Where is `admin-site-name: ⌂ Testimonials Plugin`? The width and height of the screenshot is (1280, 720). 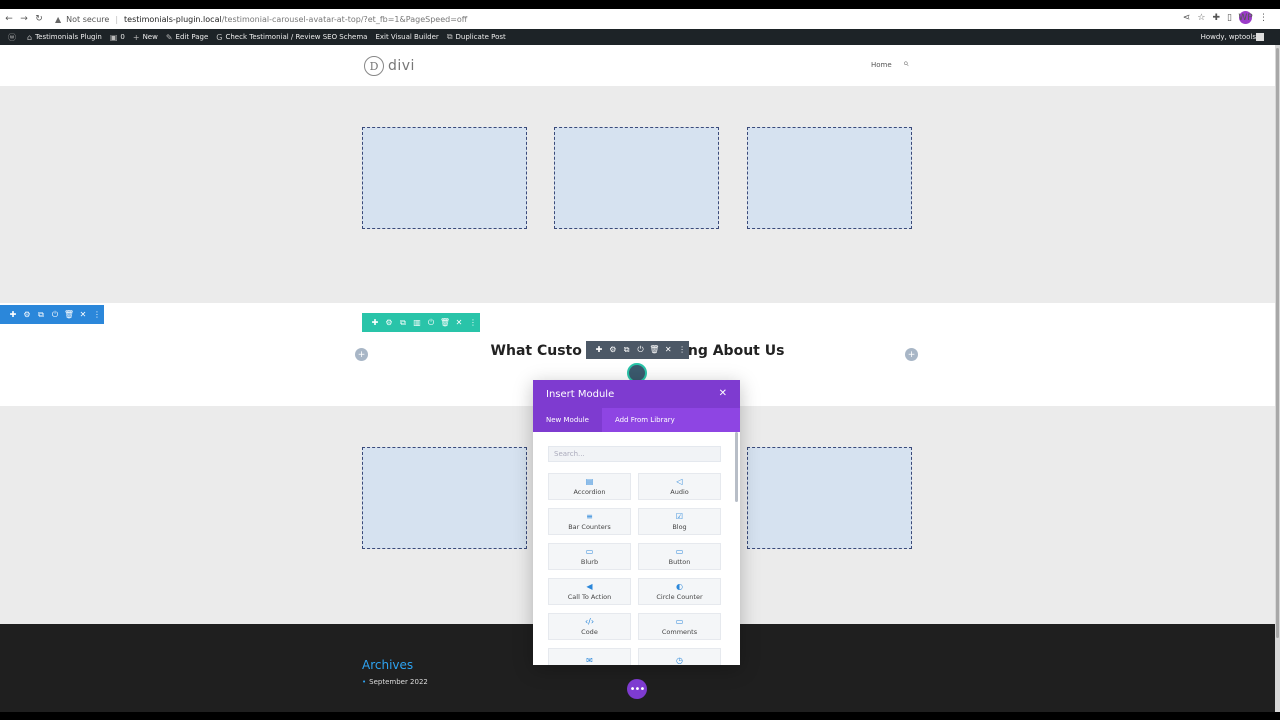 admin-site-name: ⌂ Testimonials Plugin is located at coordinates (64, 37).